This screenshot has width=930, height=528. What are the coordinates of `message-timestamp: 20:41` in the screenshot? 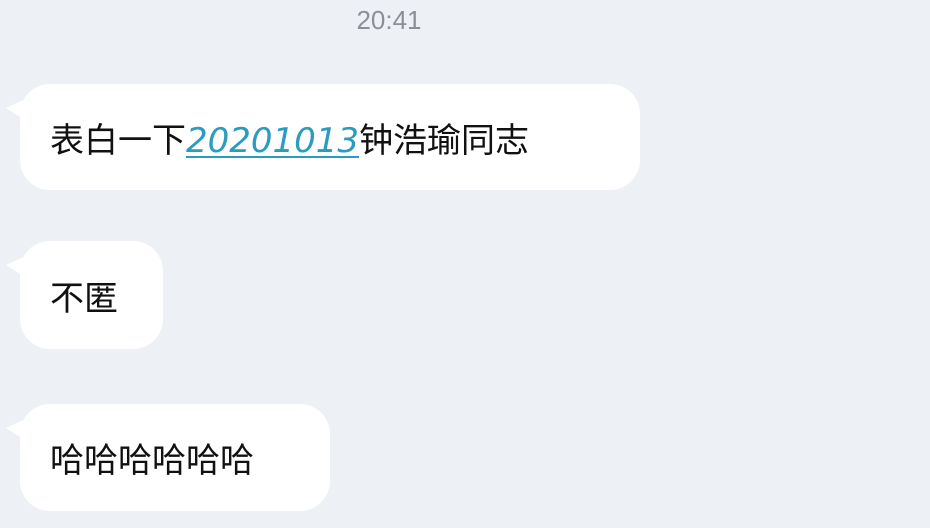 It's located at (389, 20).